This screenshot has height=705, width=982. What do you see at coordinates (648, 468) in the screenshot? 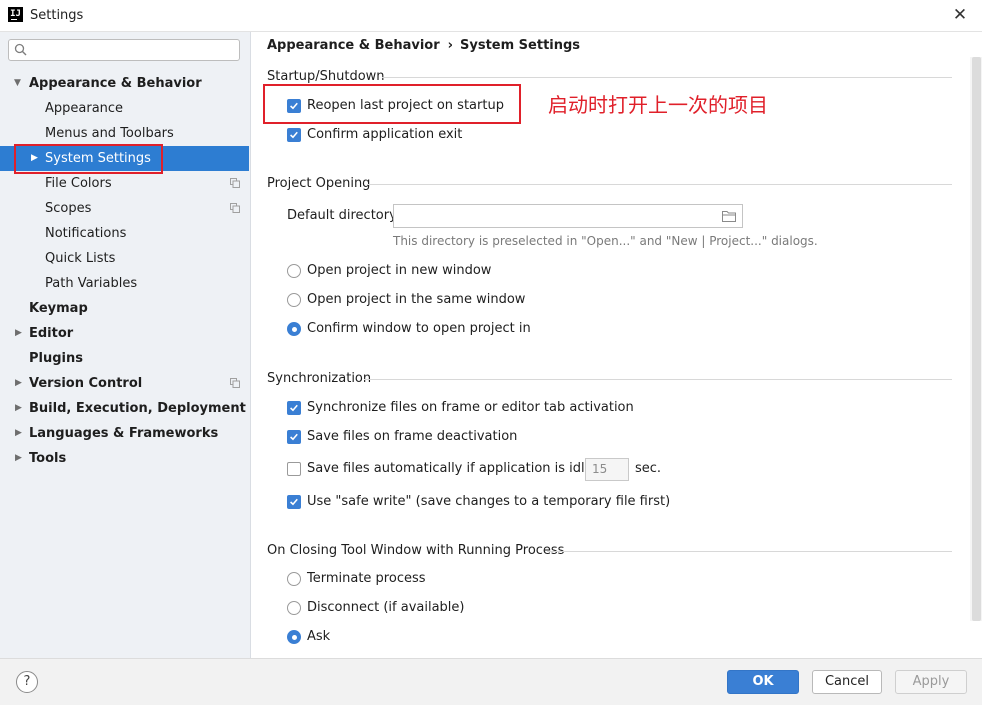
I see `idle-unit-label: sec.` at bounding box center [648, 468].